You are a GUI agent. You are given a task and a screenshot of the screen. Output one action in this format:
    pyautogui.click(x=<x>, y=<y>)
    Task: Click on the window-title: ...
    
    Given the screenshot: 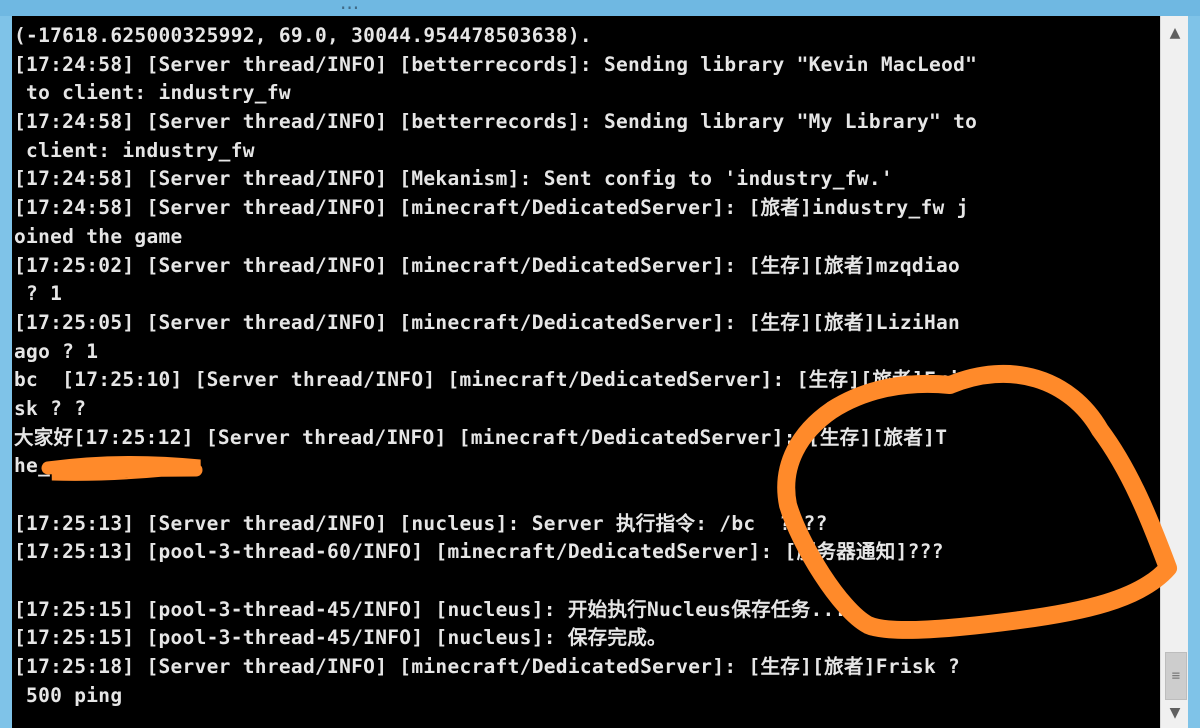 What is the action you would take?
    pyautogui.click(x=350, y=7)
    